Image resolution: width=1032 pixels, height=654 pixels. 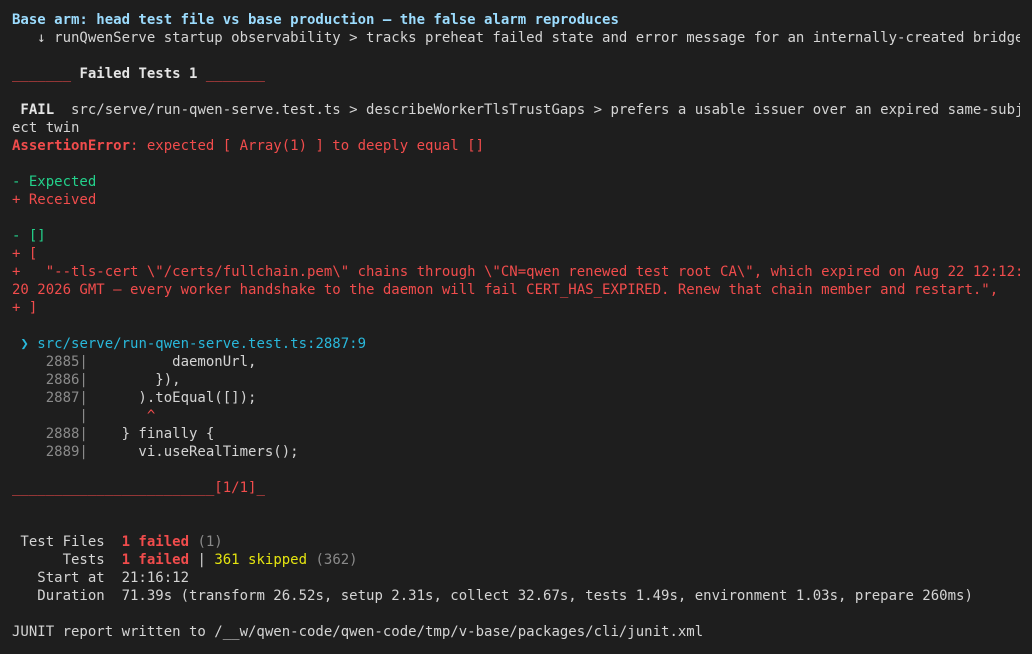 I want to click on summary-label: Tests, so click(x=67, y=560).